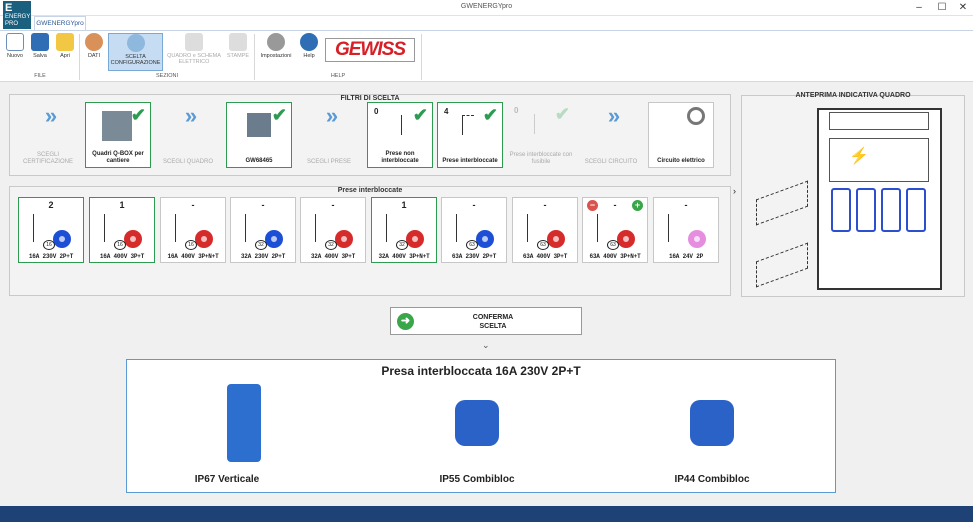 The width and height of the screenshot is (973, 522). Describe the element at coordinates (276, 42) in the screenshot. I see `gear-icon` at that location.